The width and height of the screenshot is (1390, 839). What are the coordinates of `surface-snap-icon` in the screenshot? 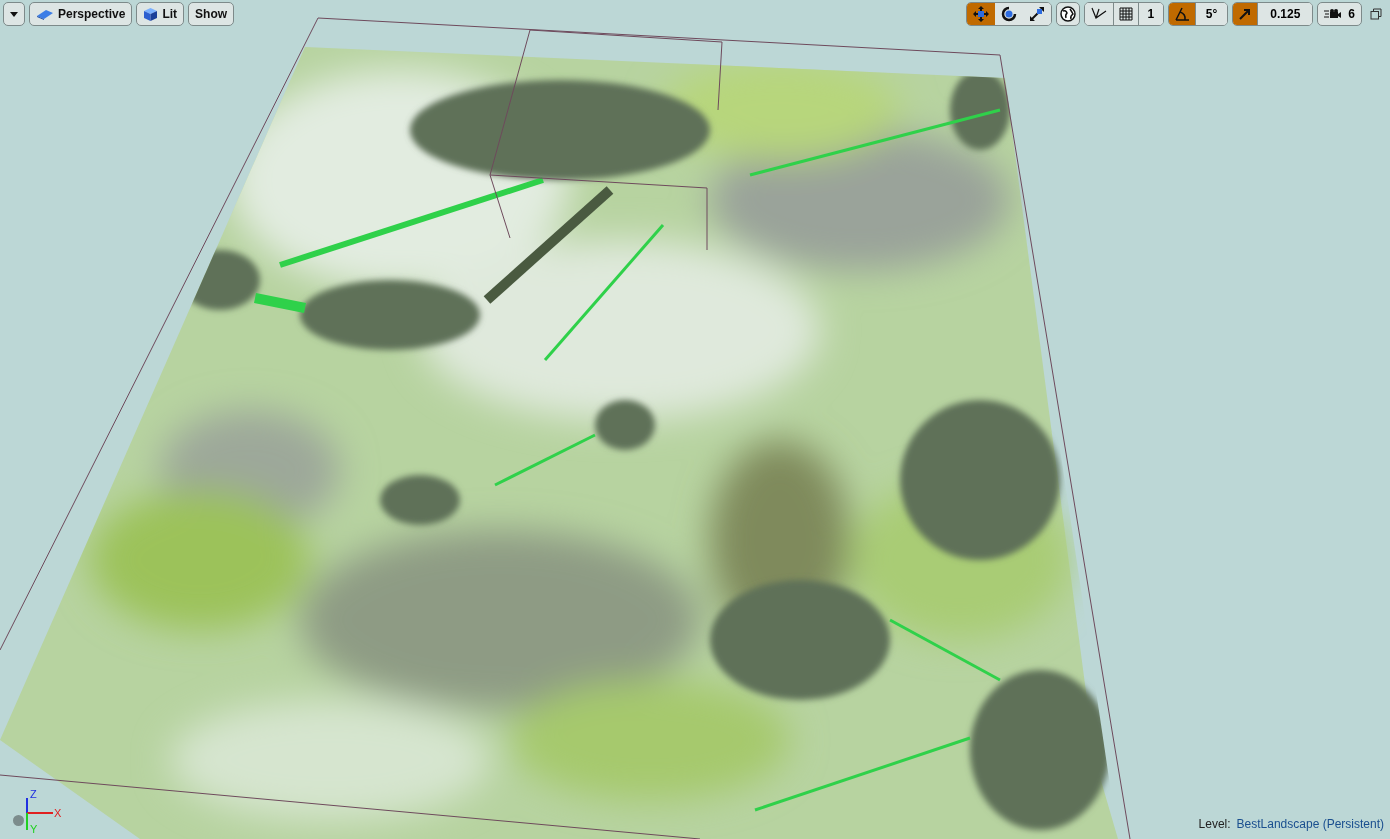 It's located at (1098, 14).